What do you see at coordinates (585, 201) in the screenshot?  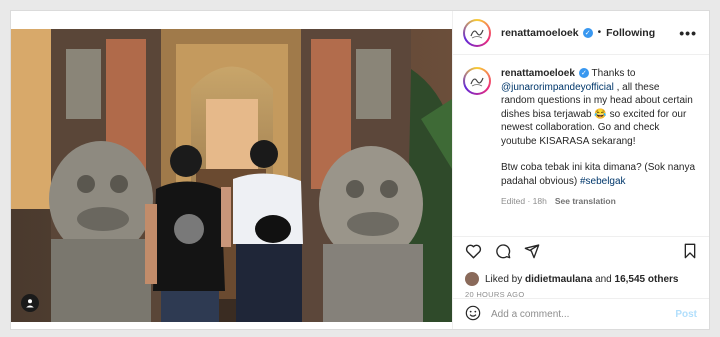 I see `see-translation-button: See translation` at bounding box center [585, 201].